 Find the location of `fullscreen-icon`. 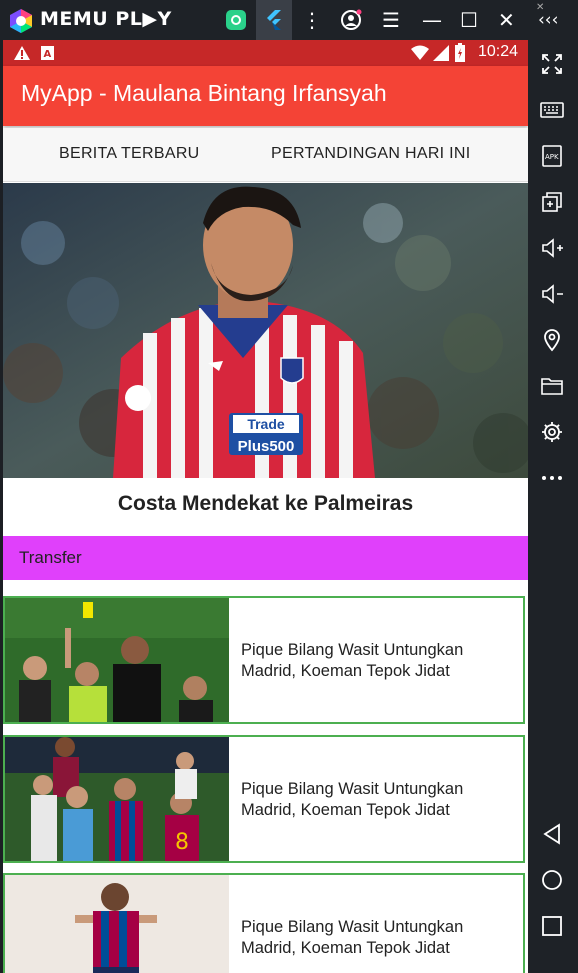

fullscreen-icon is located at coordinates (552, 64).